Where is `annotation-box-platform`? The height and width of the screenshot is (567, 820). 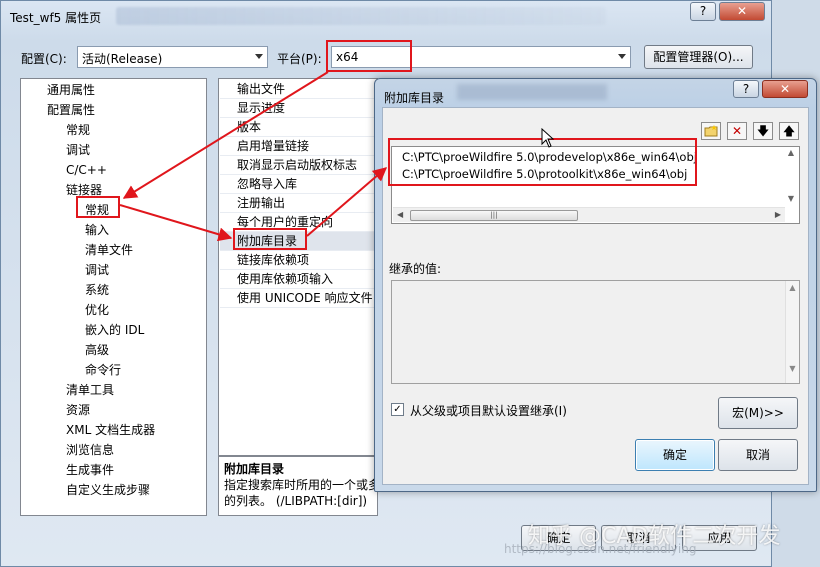 annotation-box-platform is located at coordinates (369, 56).